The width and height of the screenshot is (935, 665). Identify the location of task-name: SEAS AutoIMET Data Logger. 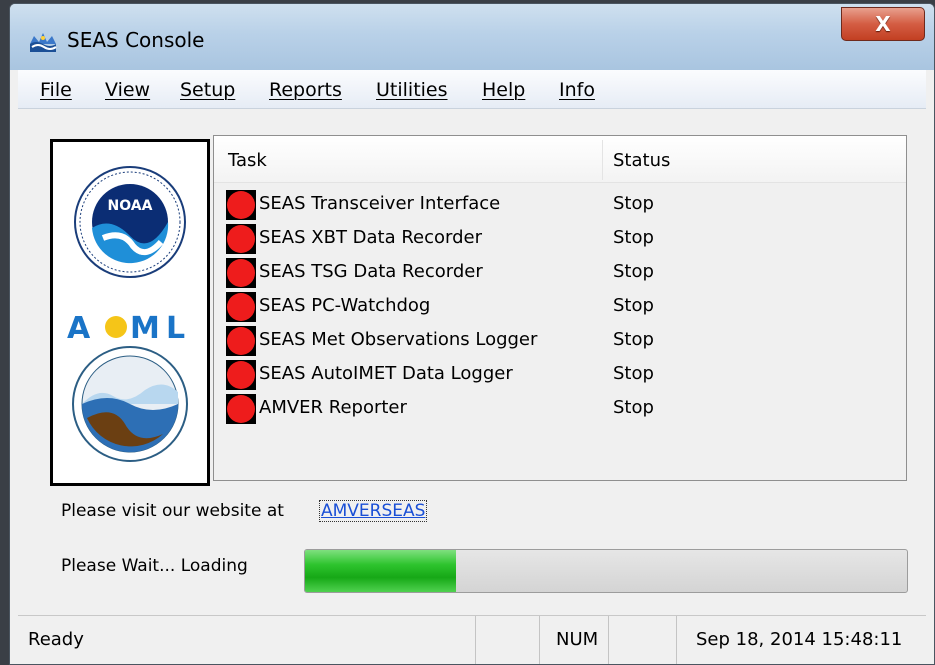
(386, 373).